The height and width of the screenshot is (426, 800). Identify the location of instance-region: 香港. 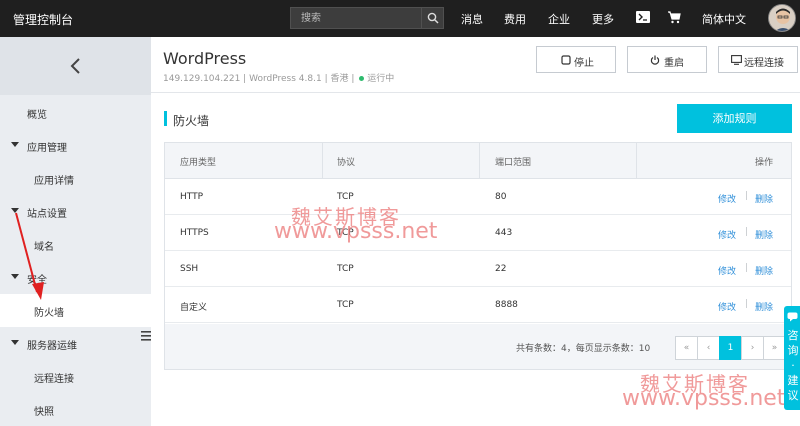
(339, 79).